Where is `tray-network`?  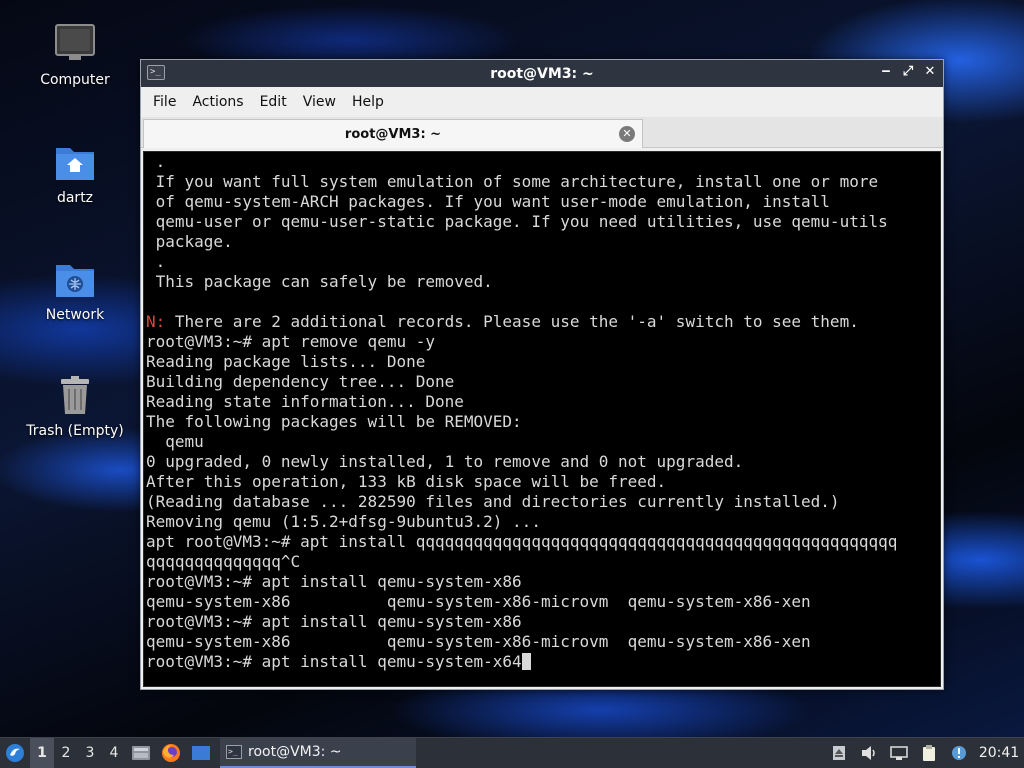 tray-network is located at coordinates (899, 753).